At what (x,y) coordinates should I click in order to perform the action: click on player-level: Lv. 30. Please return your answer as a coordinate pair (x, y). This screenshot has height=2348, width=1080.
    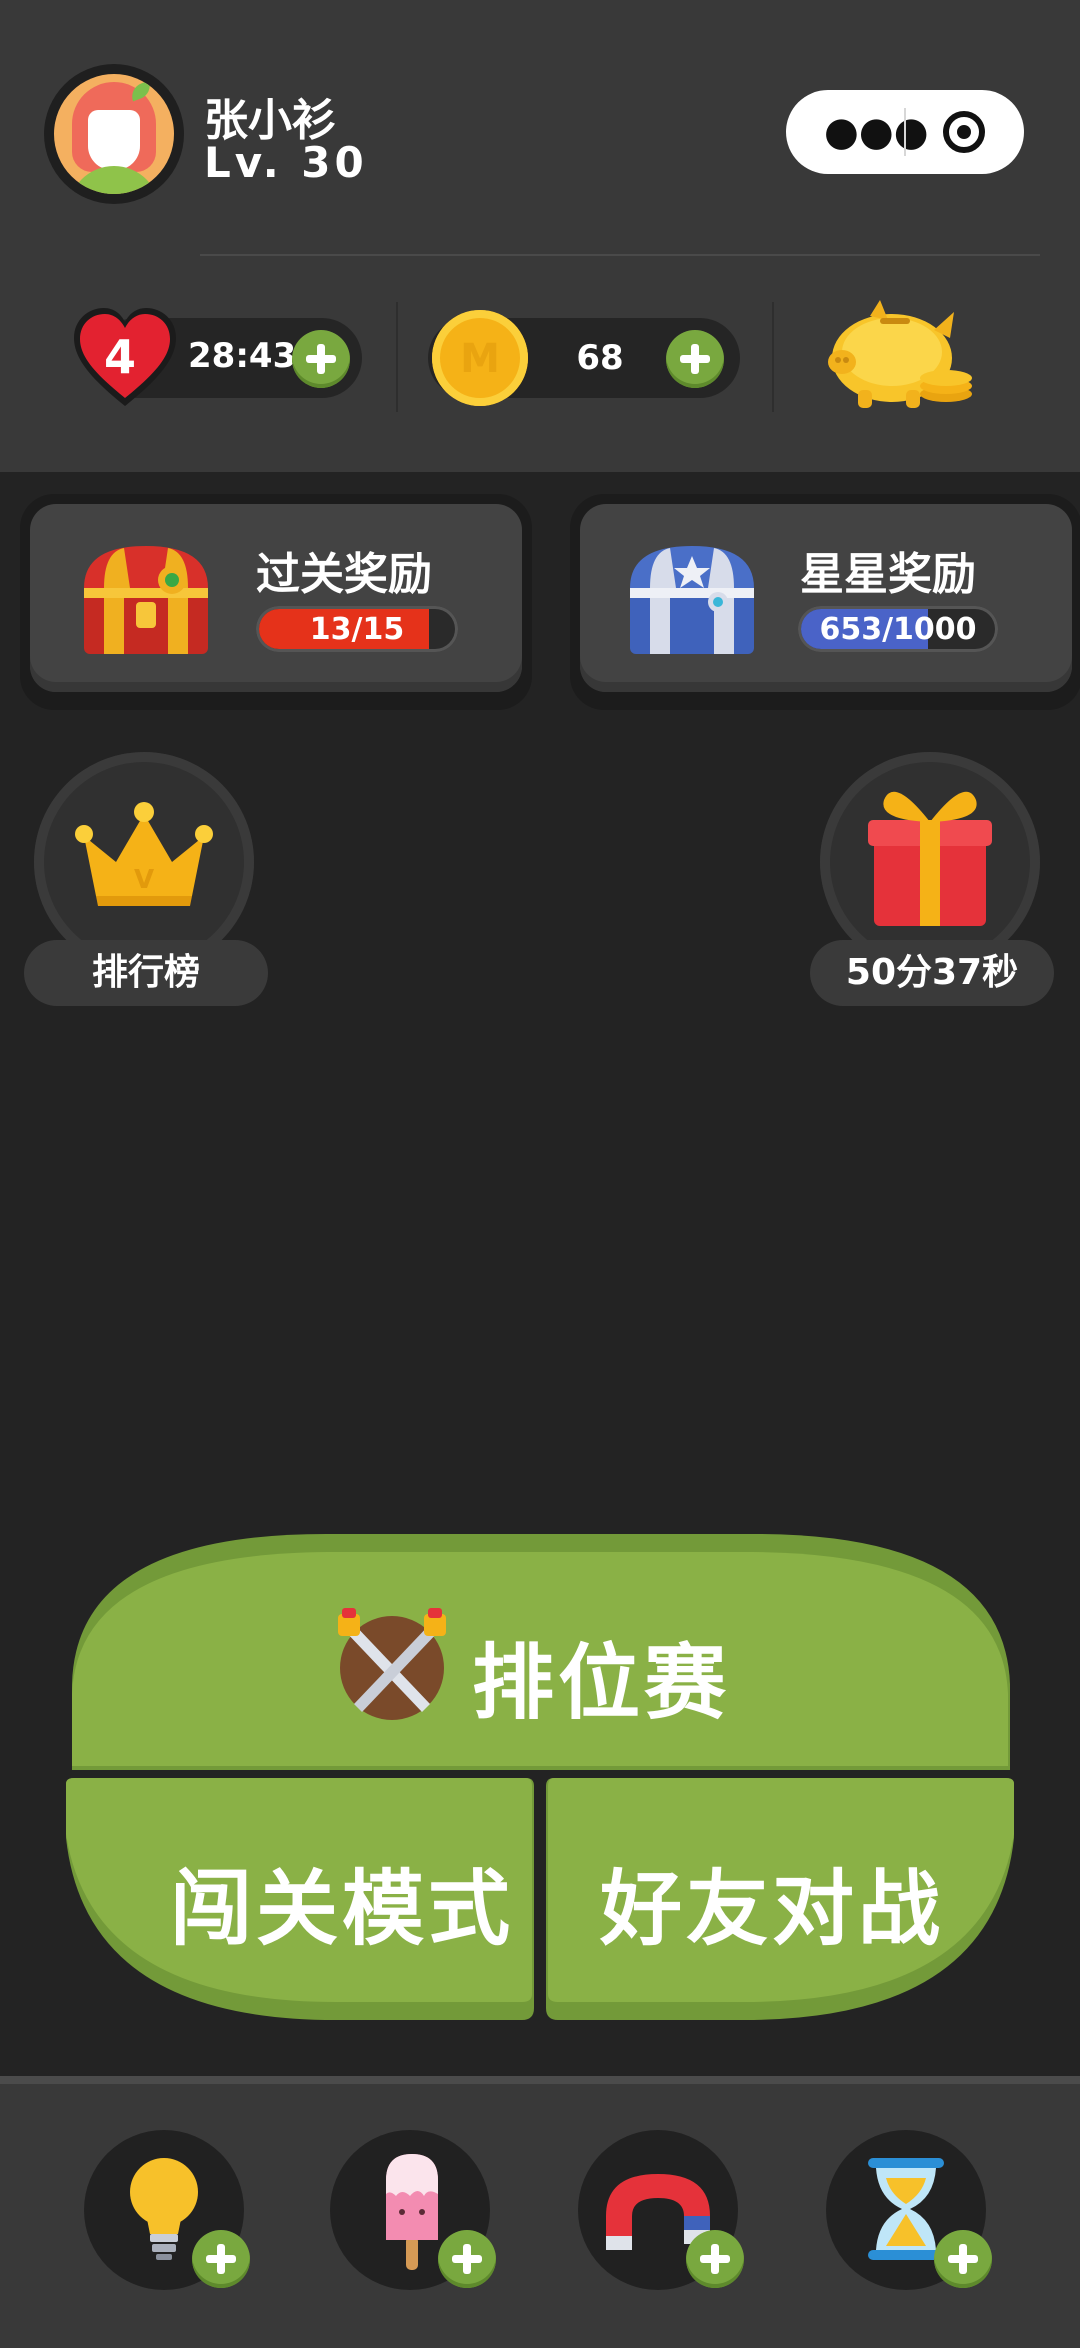
    Looking at the image, I should click on (286, 162).